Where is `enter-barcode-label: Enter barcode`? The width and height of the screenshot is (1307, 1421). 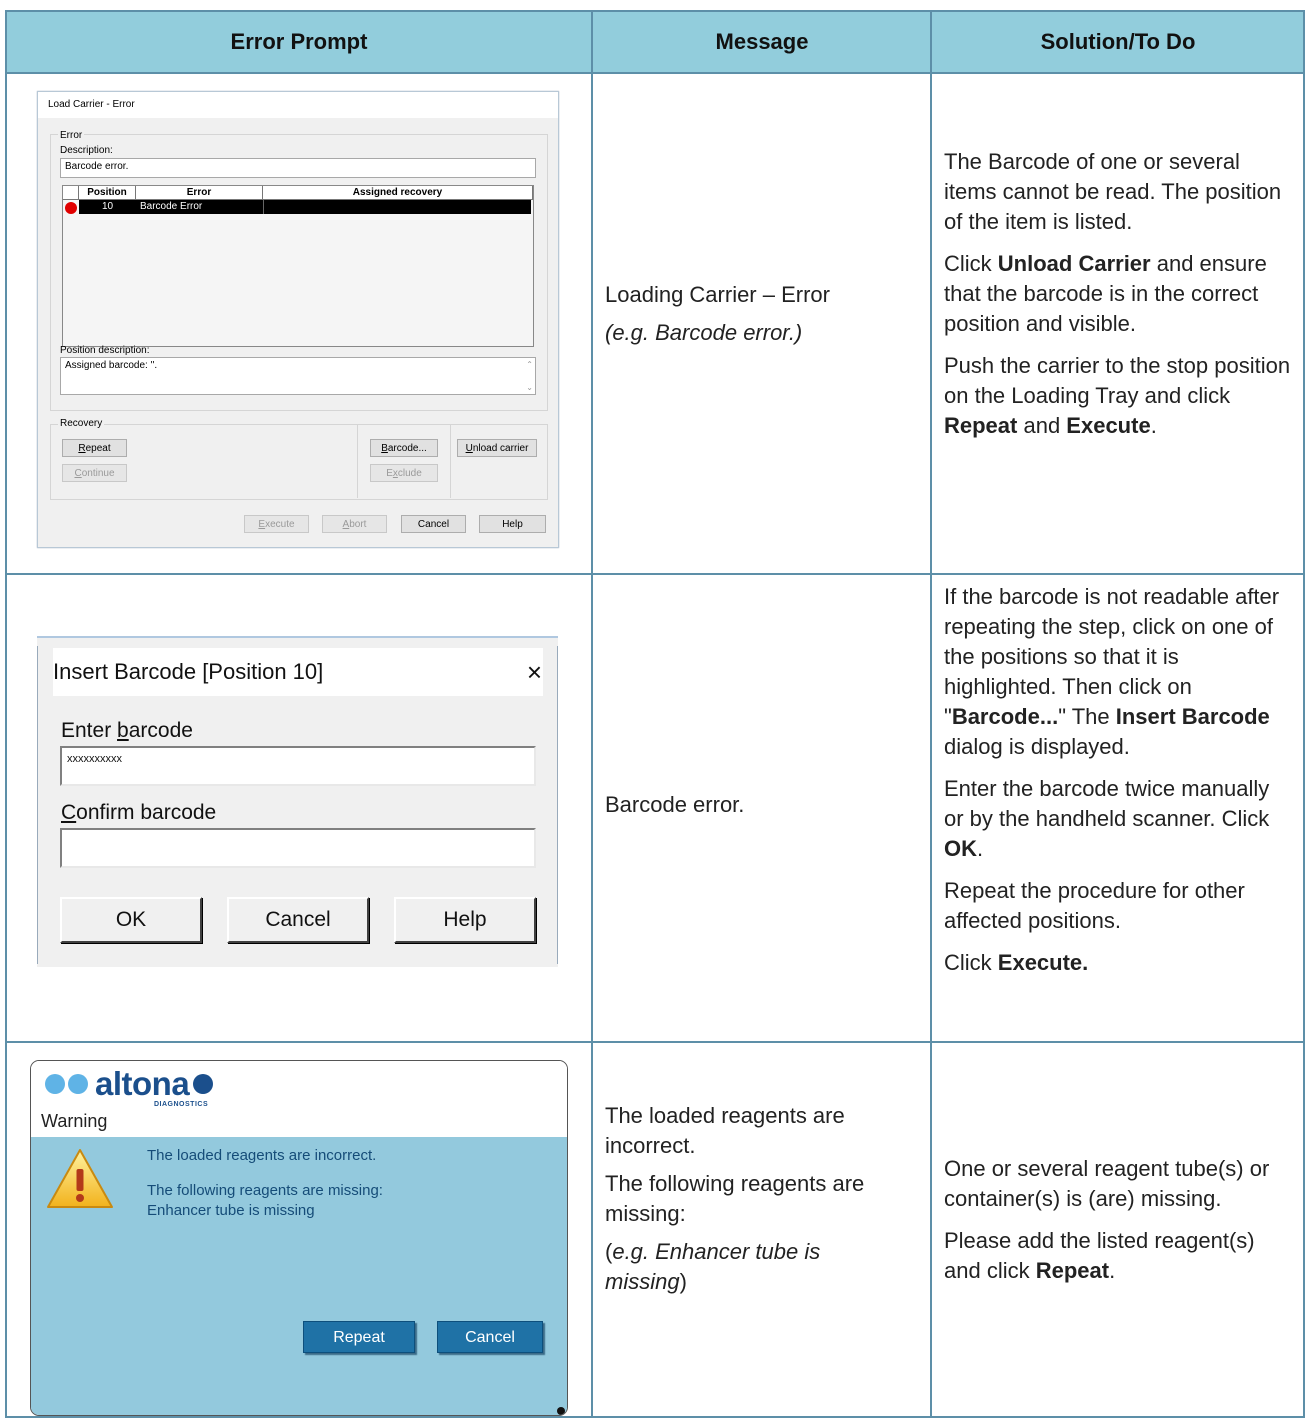
enter-barcode-label: Enter barcode is located at coordinates (127, 730).